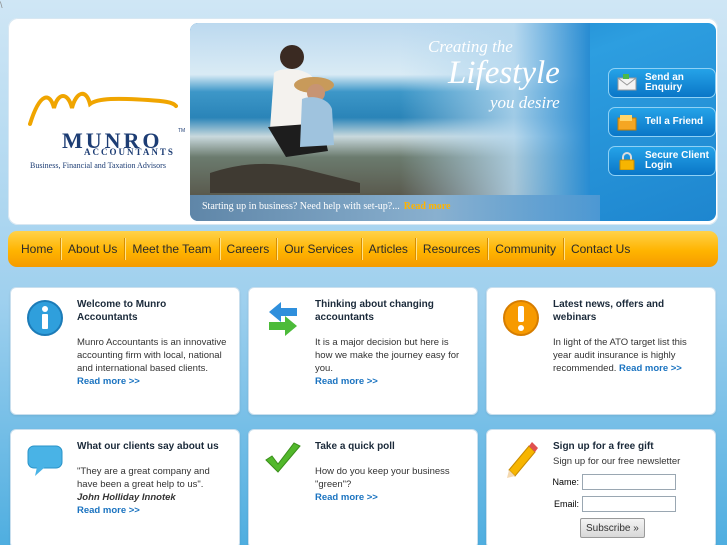 This screenshot has width=727, height=545. Describe the element at coordinates (249, 249) in the screenshot. I see `nav-careers: Careers` at that location.